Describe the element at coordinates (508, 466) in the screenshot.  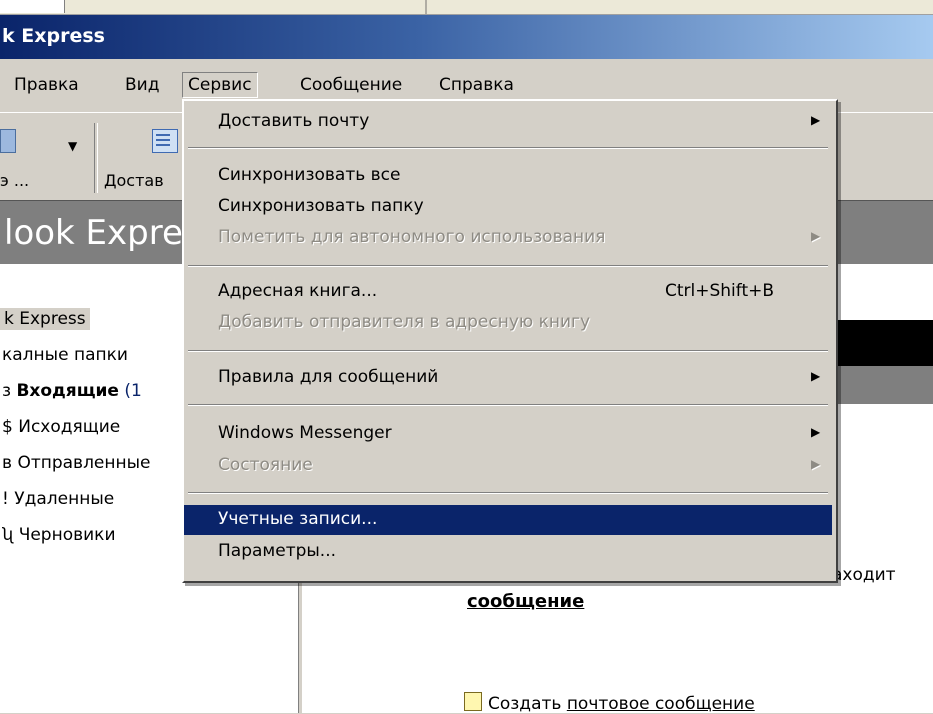
I see `menu-item-status: Состояние ▶` at that location.